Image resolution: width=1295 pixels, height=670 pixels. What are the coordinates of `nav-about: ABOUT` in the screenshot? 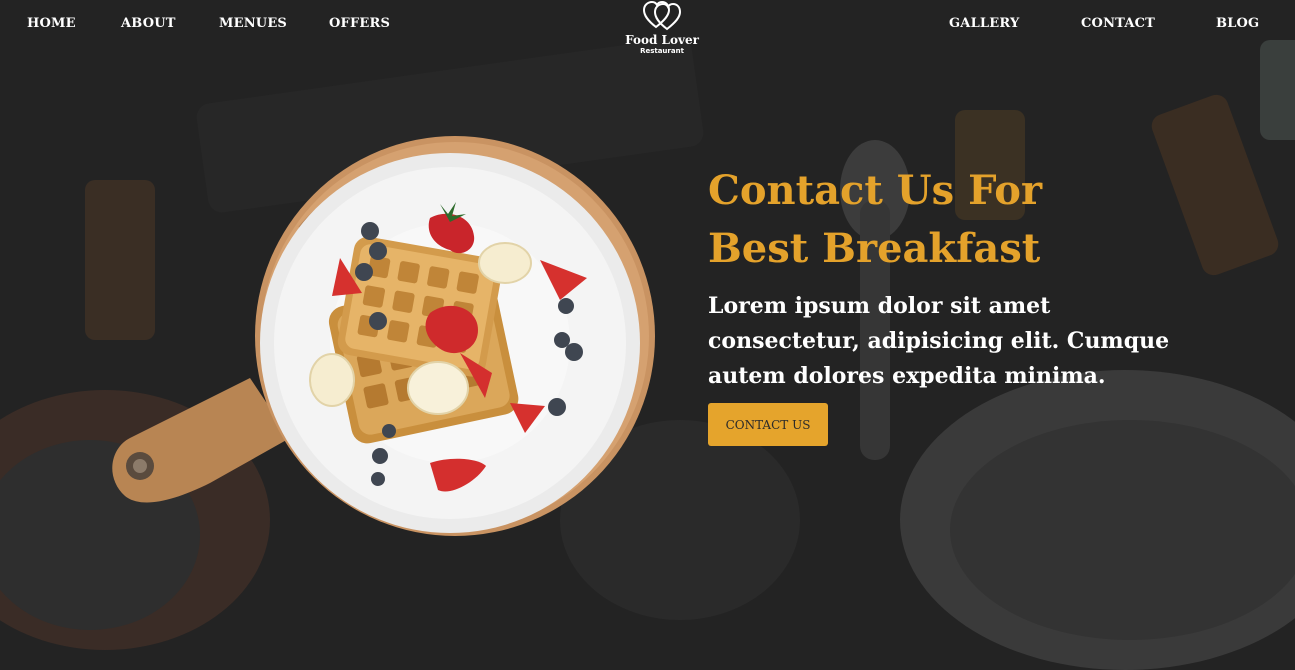 It's located at (148, 23).